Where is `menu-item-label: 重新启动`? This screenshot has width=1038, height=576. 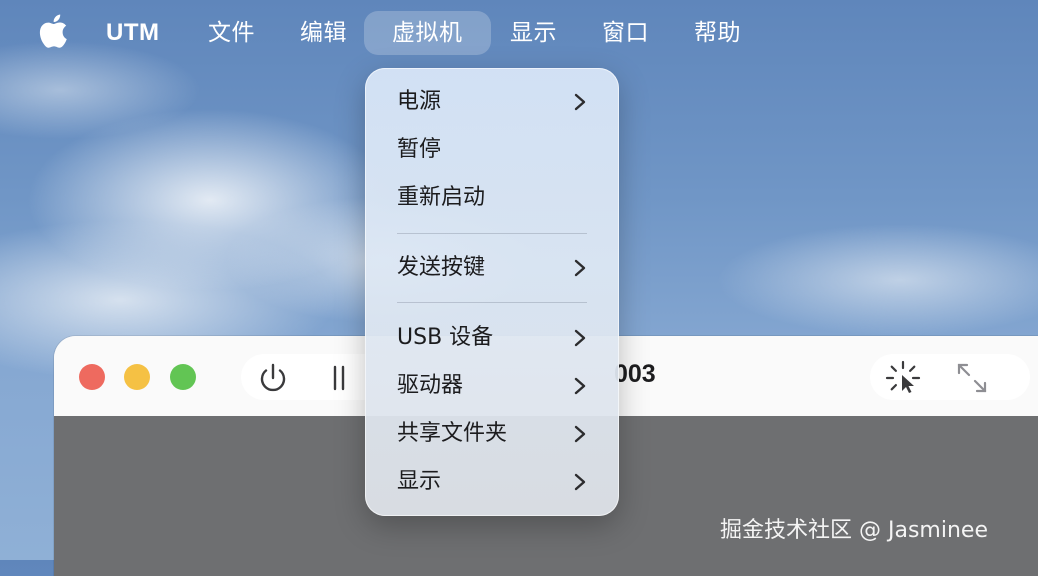
menu-item-label: 重新启动 is located at coordinates (441, 197).